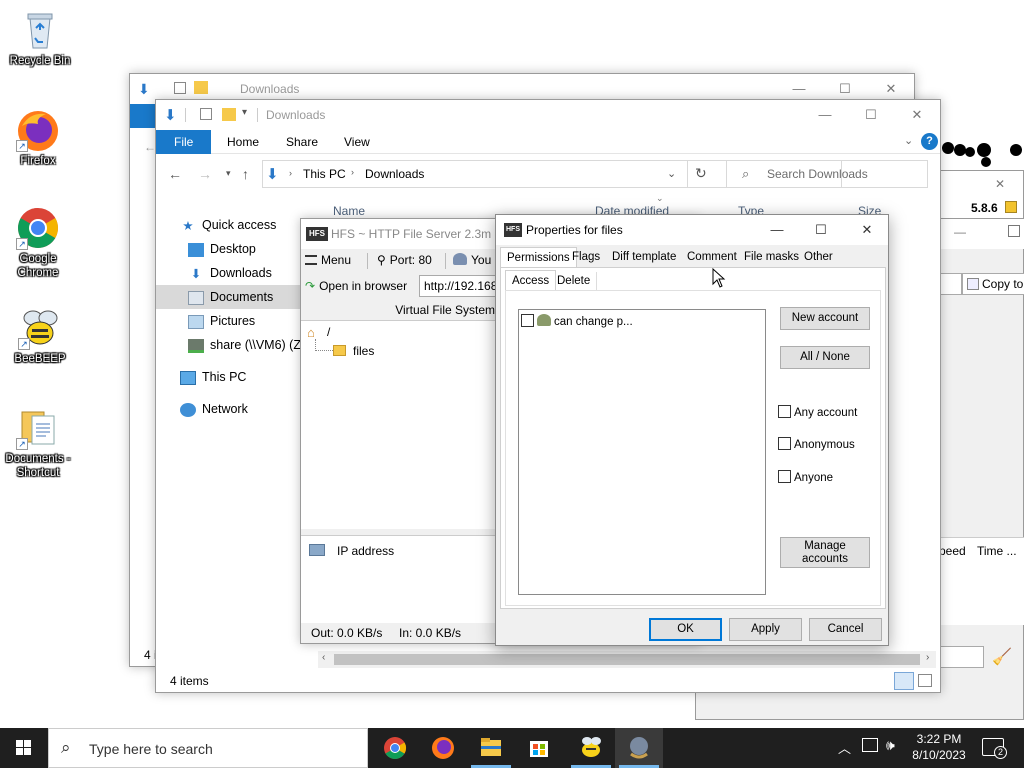  What do you see at coordinates (539, 748) in the screenshot?
I see `taskbar-store` at bounding box center [539, 748].